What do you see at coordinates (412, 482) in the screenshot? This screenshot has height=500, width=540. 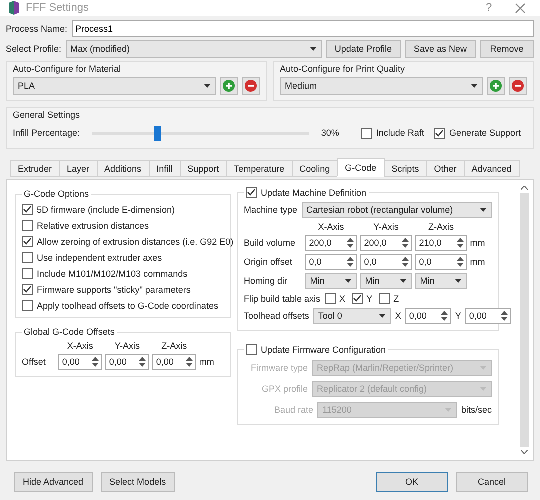 I see `dialog-button: OK` at bounding box center [412, 482].